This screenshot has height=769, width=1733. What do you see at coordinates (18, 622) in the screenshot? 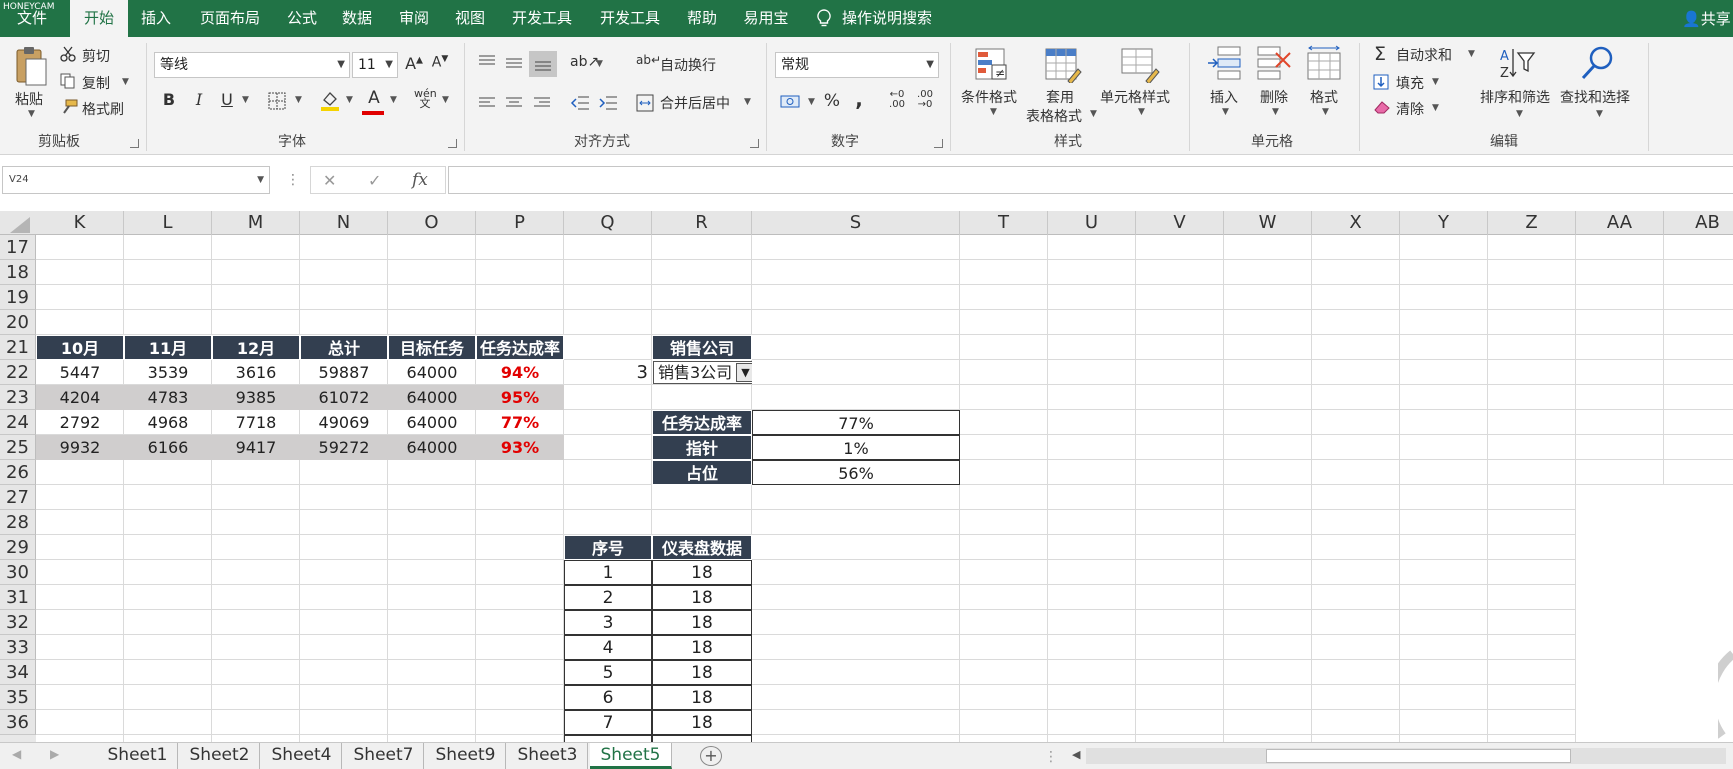
I see `row-header: 32` at bounding box center [18, 622].